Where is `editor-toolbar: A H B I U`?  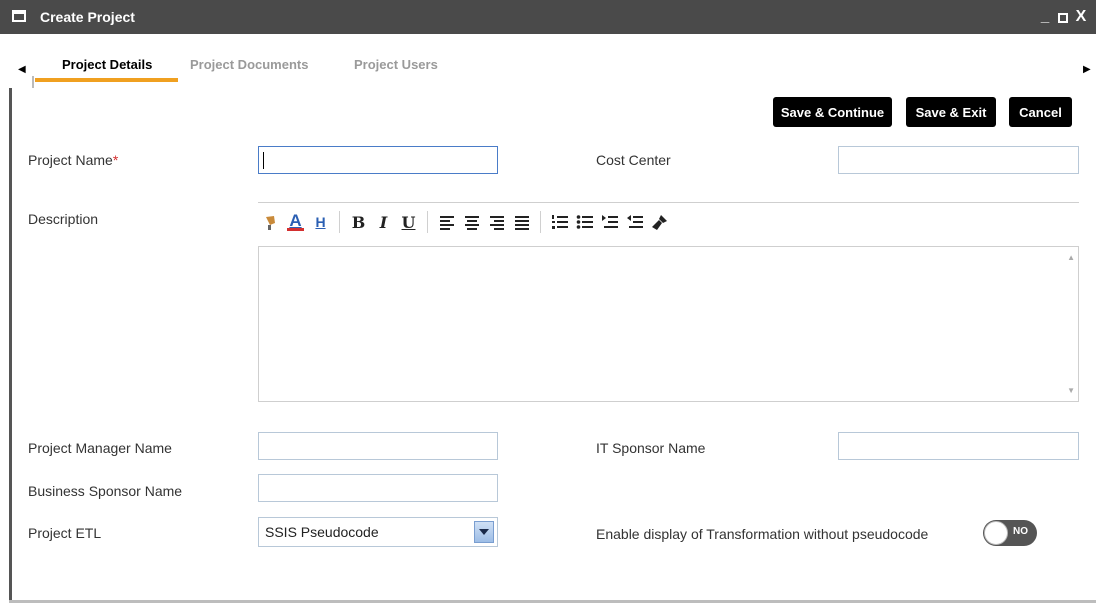 editor-toolbar: A H B I U is located at coordinates (465, 222).